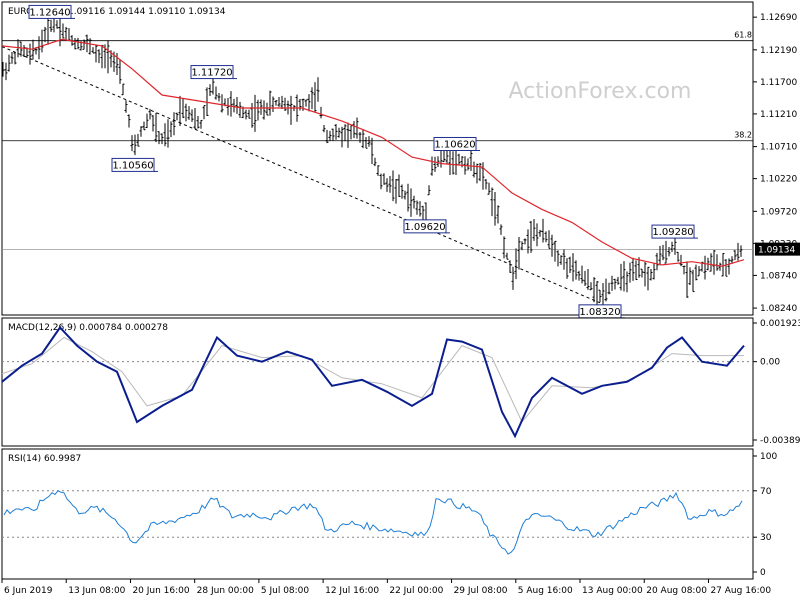 The image size is (800, 600). I want to click on current-price-label: 1.09134, so click(776, 251).